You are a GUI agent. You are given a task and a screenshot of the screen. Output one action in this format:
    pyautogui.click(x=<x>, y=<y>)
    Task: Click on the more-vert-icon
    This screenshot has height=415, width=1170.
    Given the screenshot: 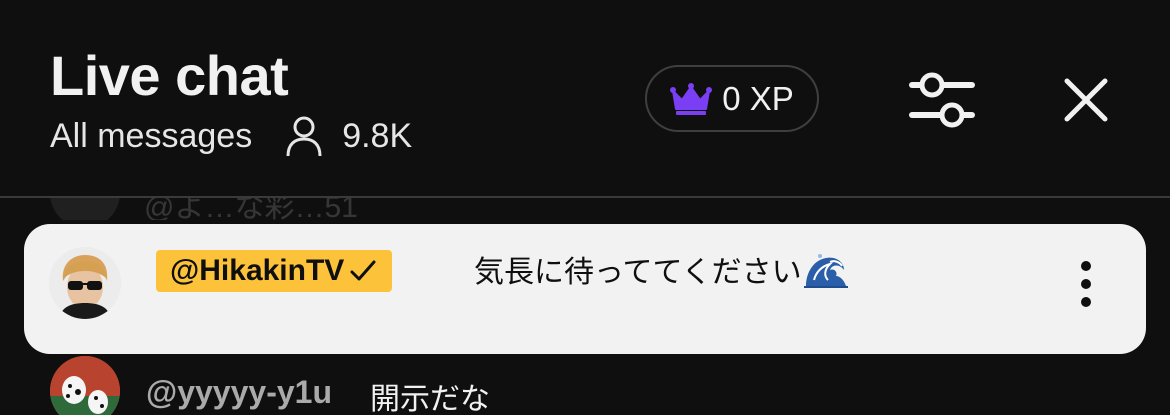 What is the action you would take?
    pyautogui.click(x=1086, y=284)
    